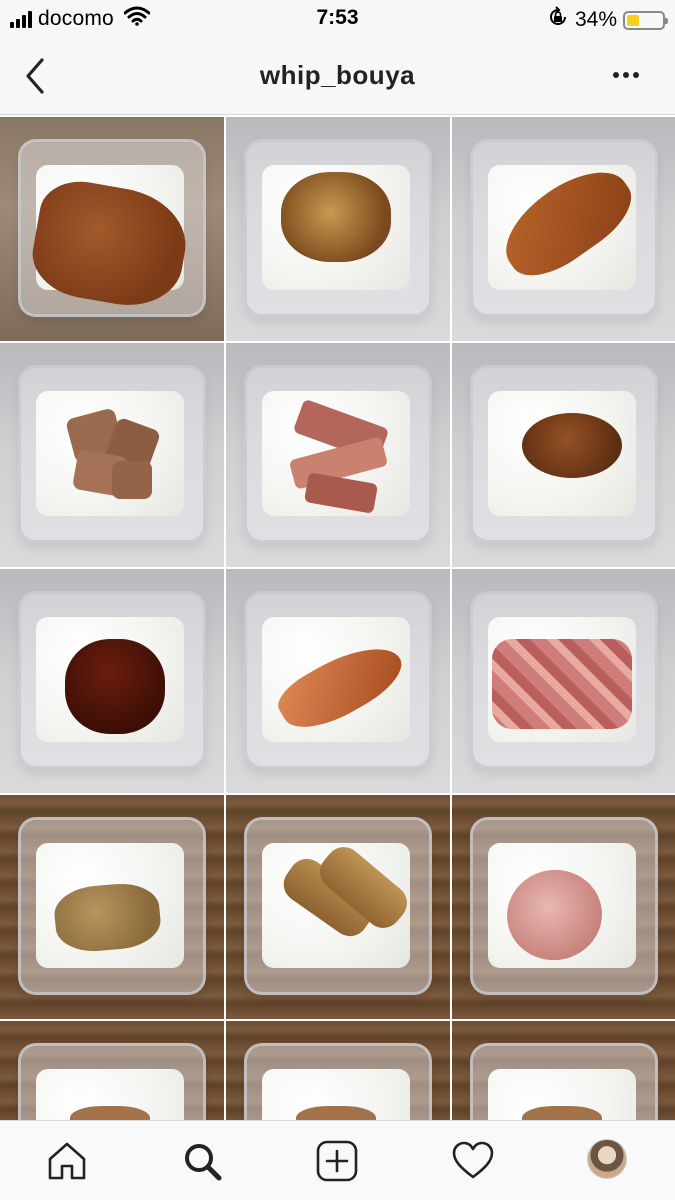 This screenshot has height=1200, width=675. I want to click on home-icon, so click(67, 1161).